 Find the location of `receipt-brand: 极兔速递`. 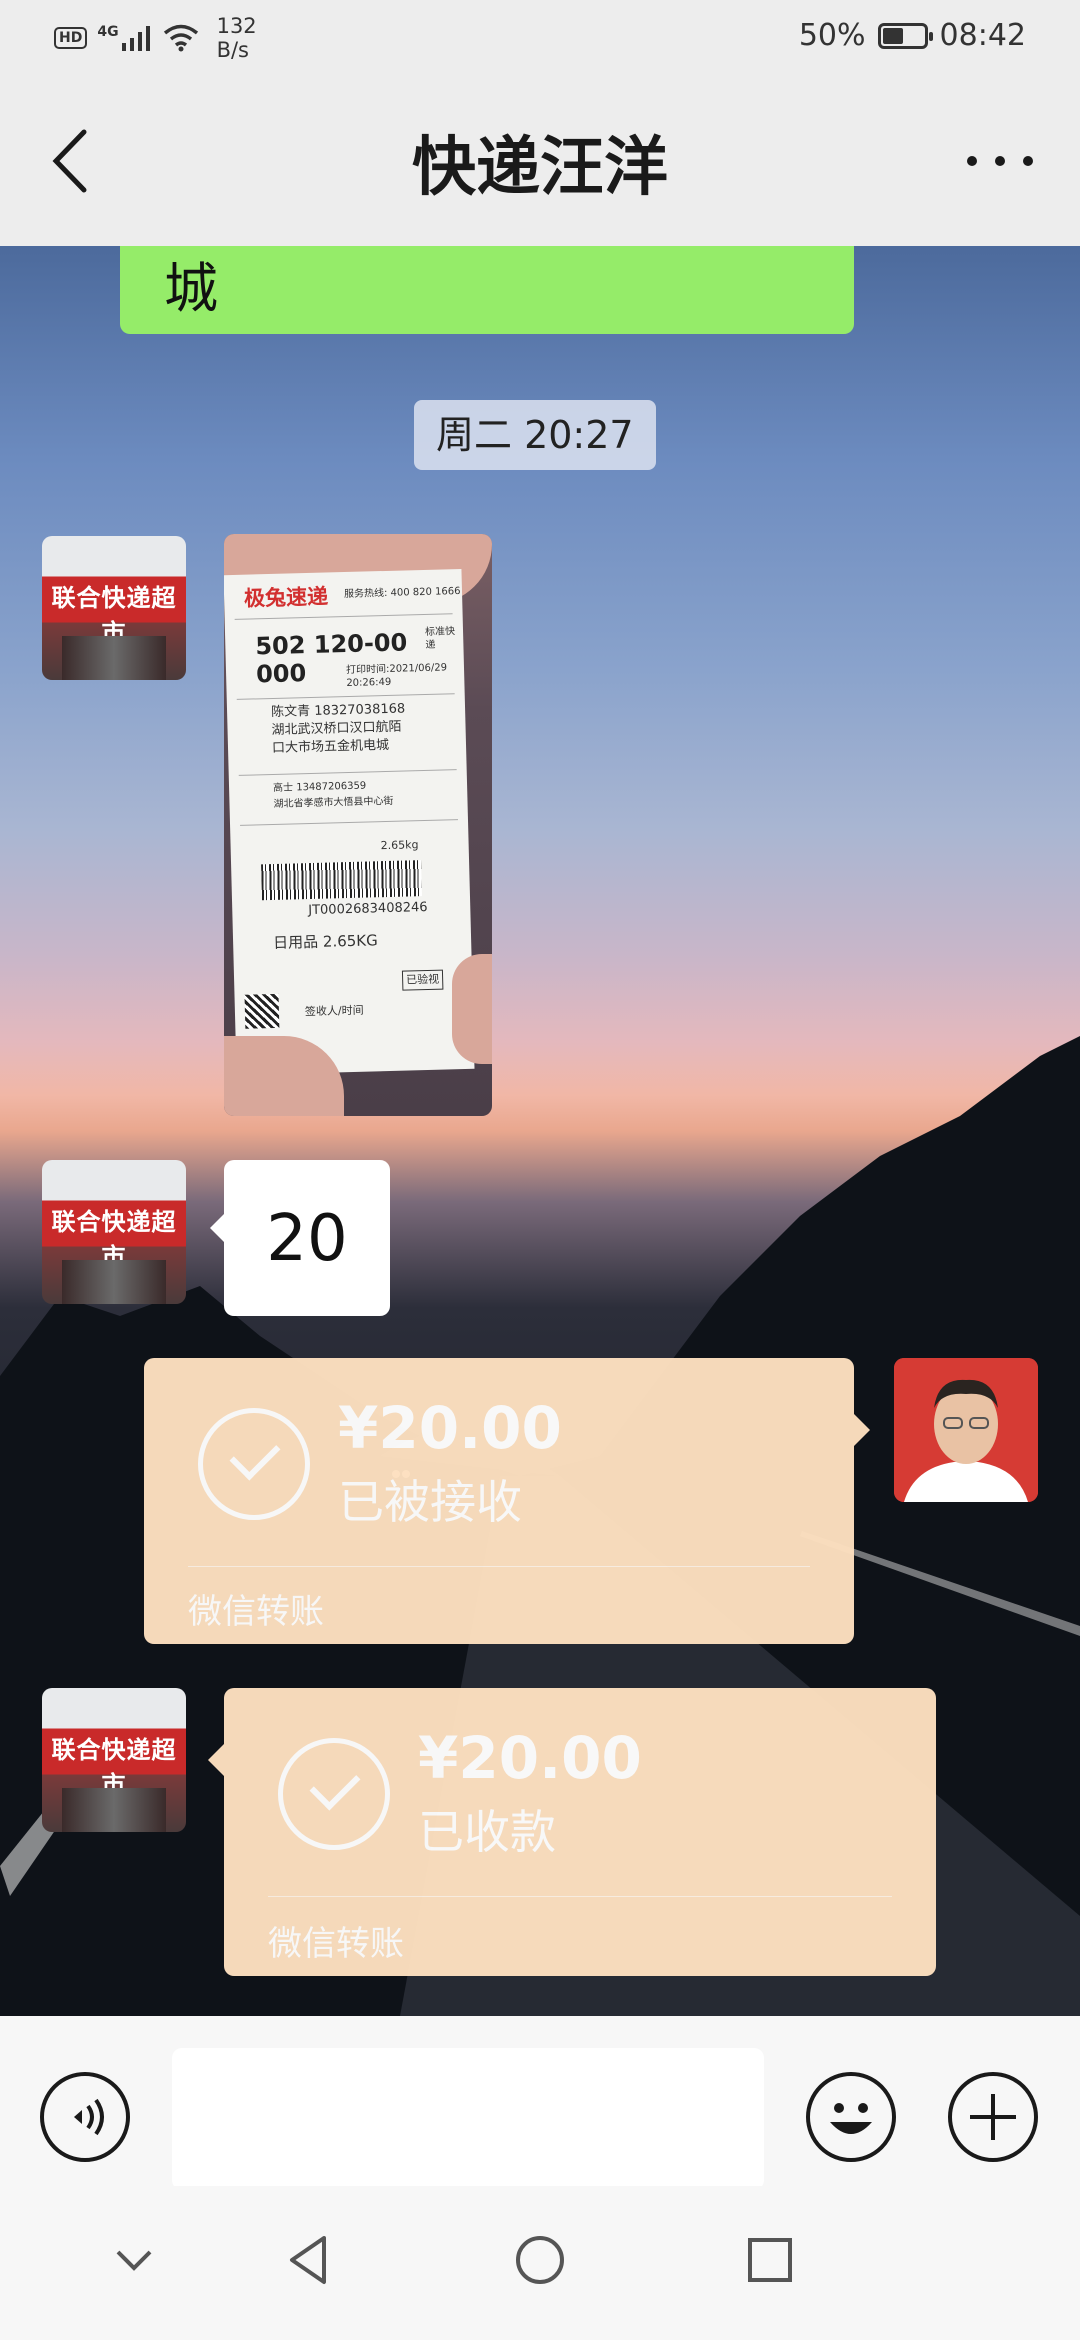

receipt-brand: 极兔速递 is located at coordinates (286, 597).